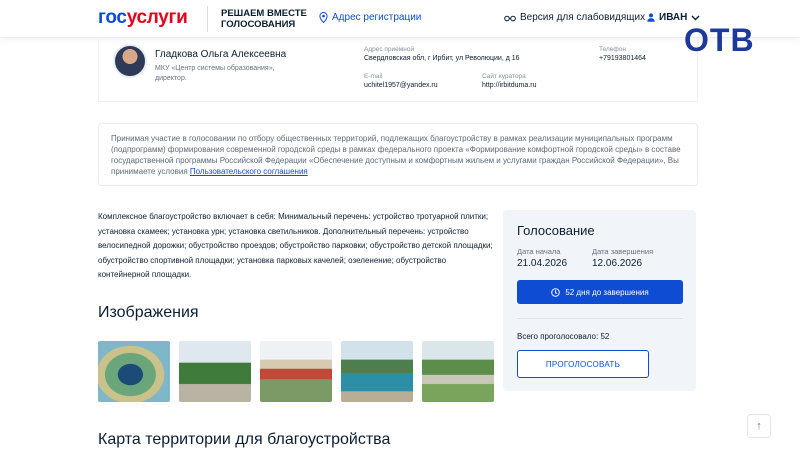 The height and width of the screenshot is (450, 800). Describe the element at coordinates (556, 292) in the screenshot. I see `clock-icon` at that location.